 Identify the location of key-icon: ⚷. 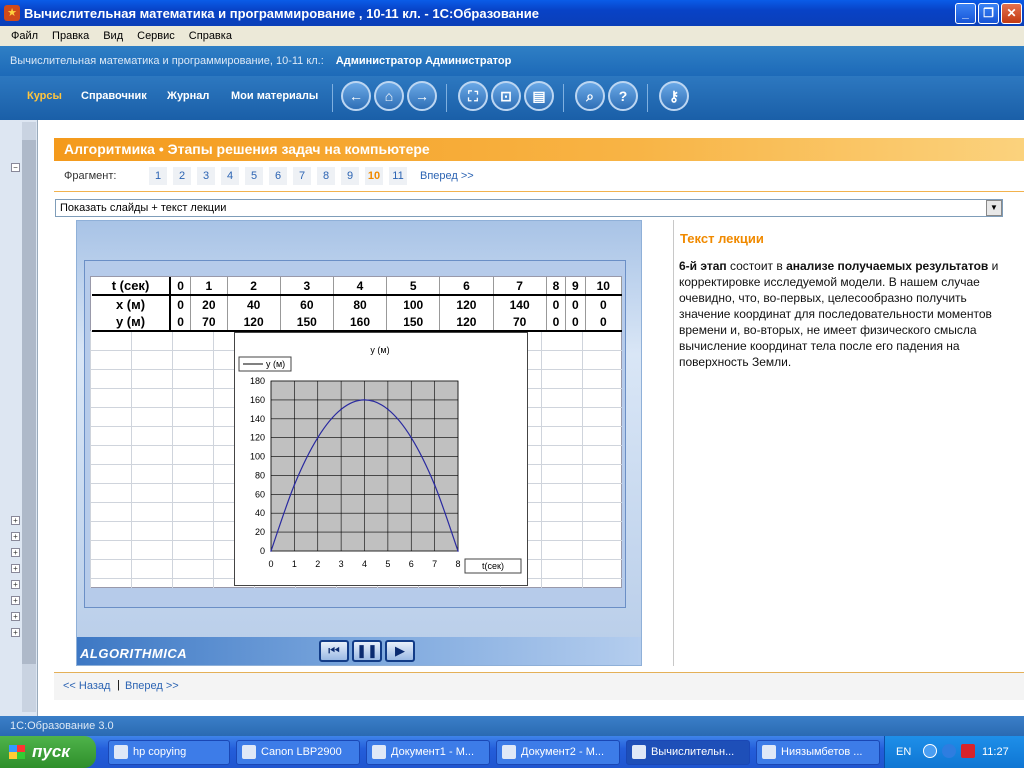
(674, 96).